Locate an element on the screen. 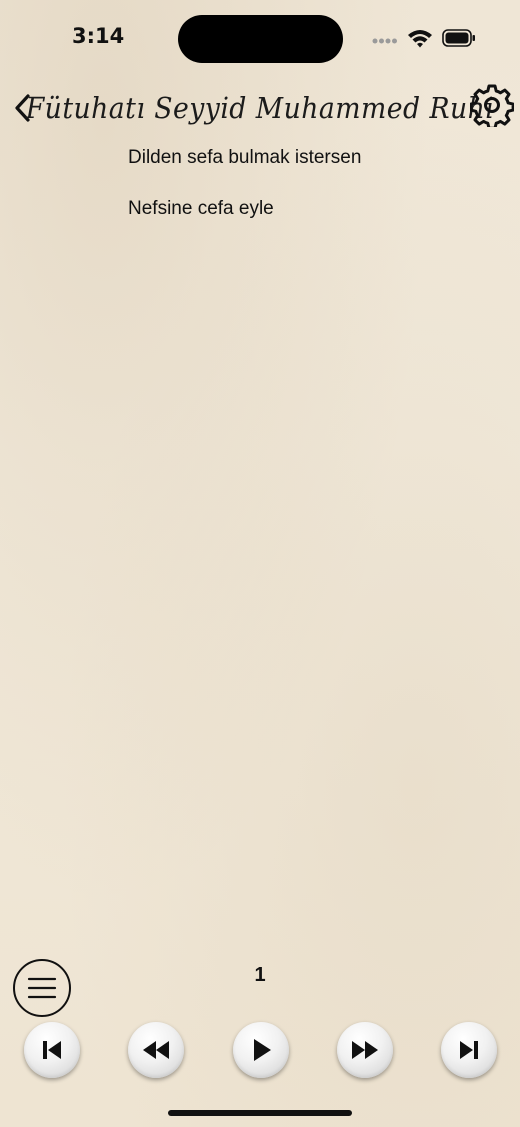 The width and height of the screenshot is (520, 1127). lyric-line: Nefsine cefa eyle is located at coordinates (201, 208).